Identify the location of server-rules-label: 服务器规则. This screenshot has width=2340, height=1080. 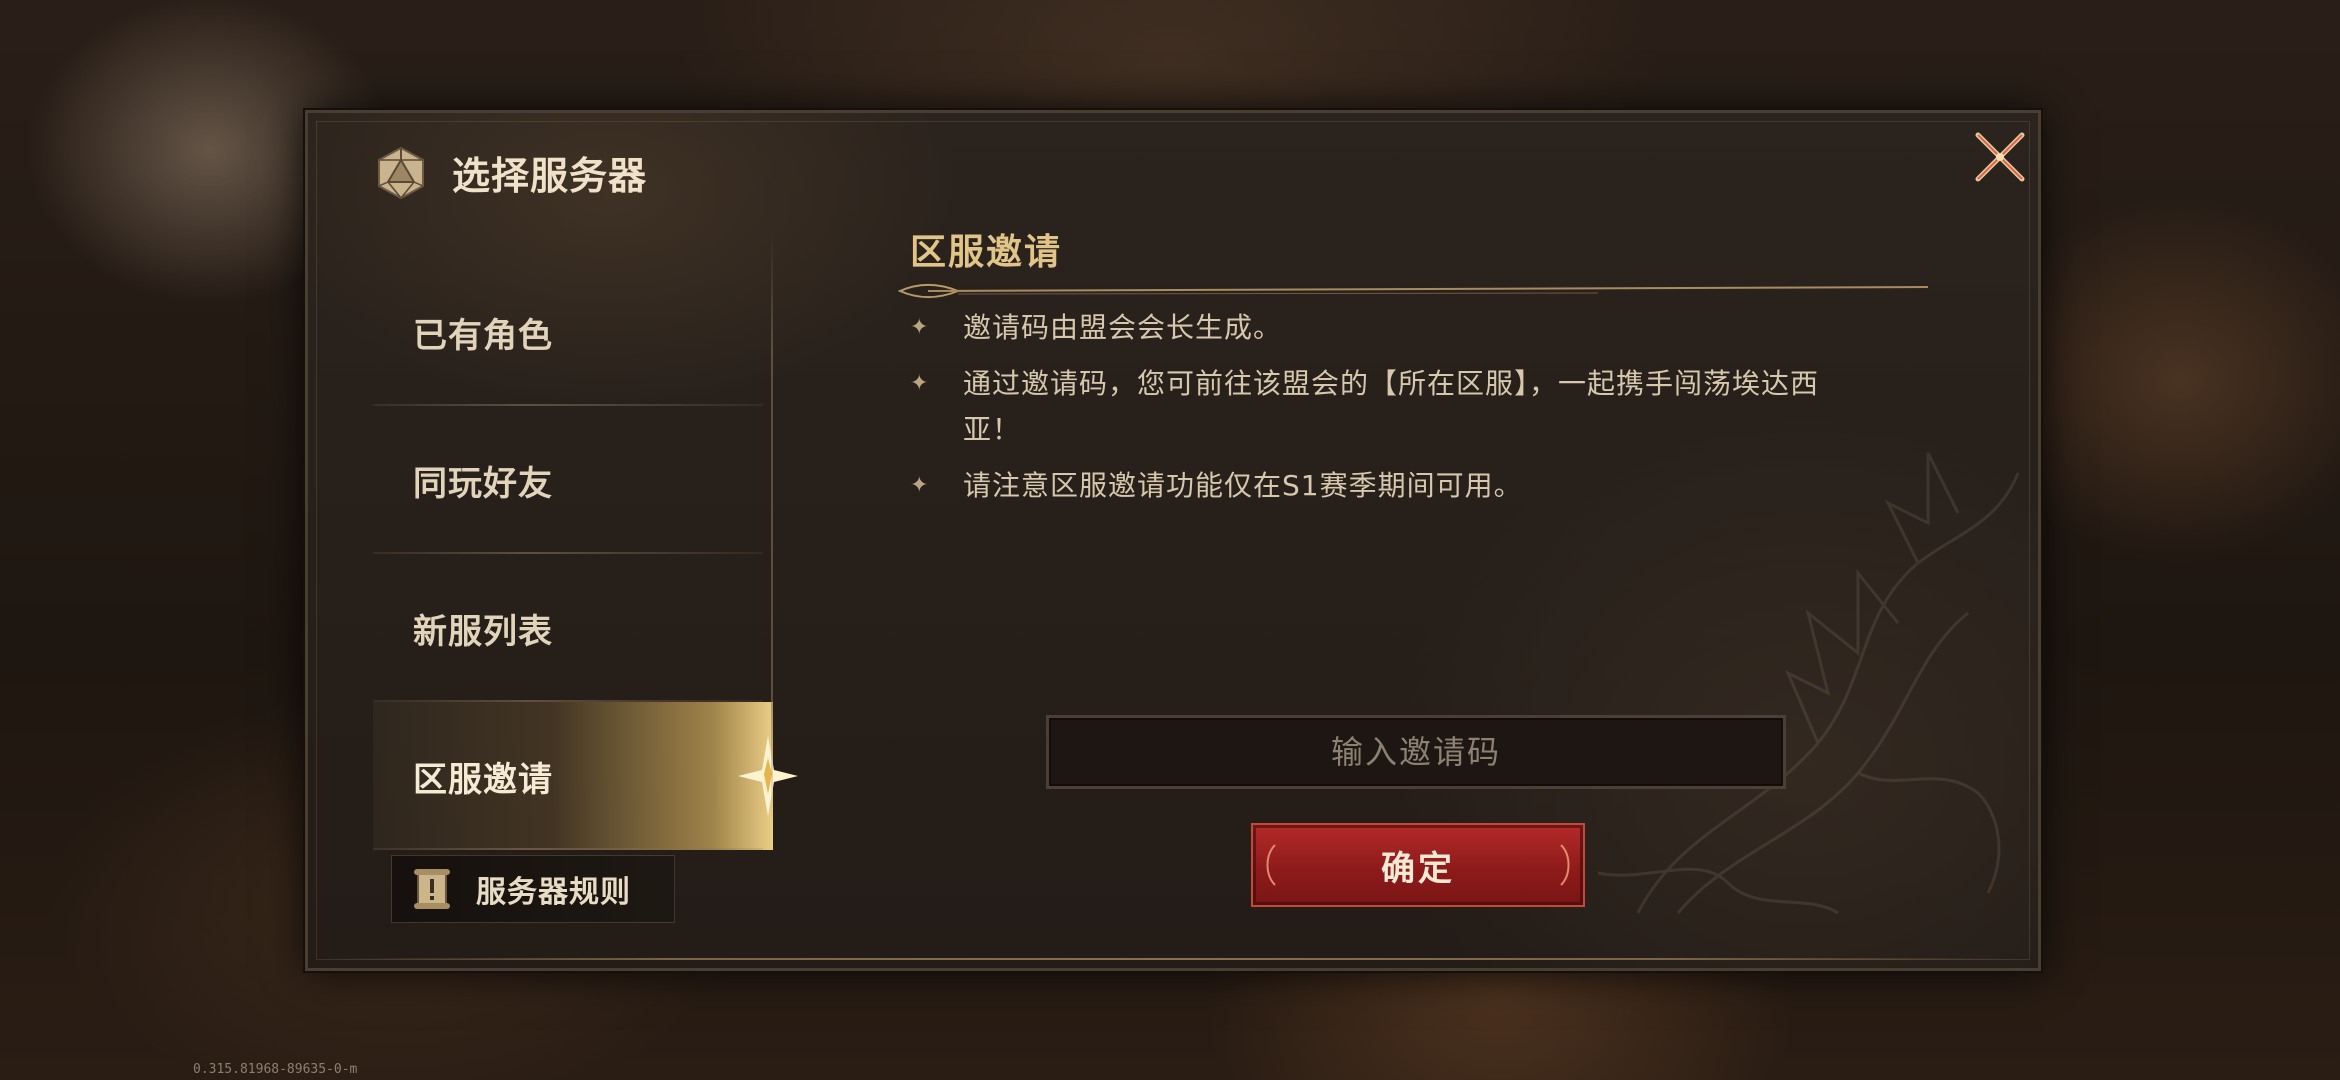
(553, 892).